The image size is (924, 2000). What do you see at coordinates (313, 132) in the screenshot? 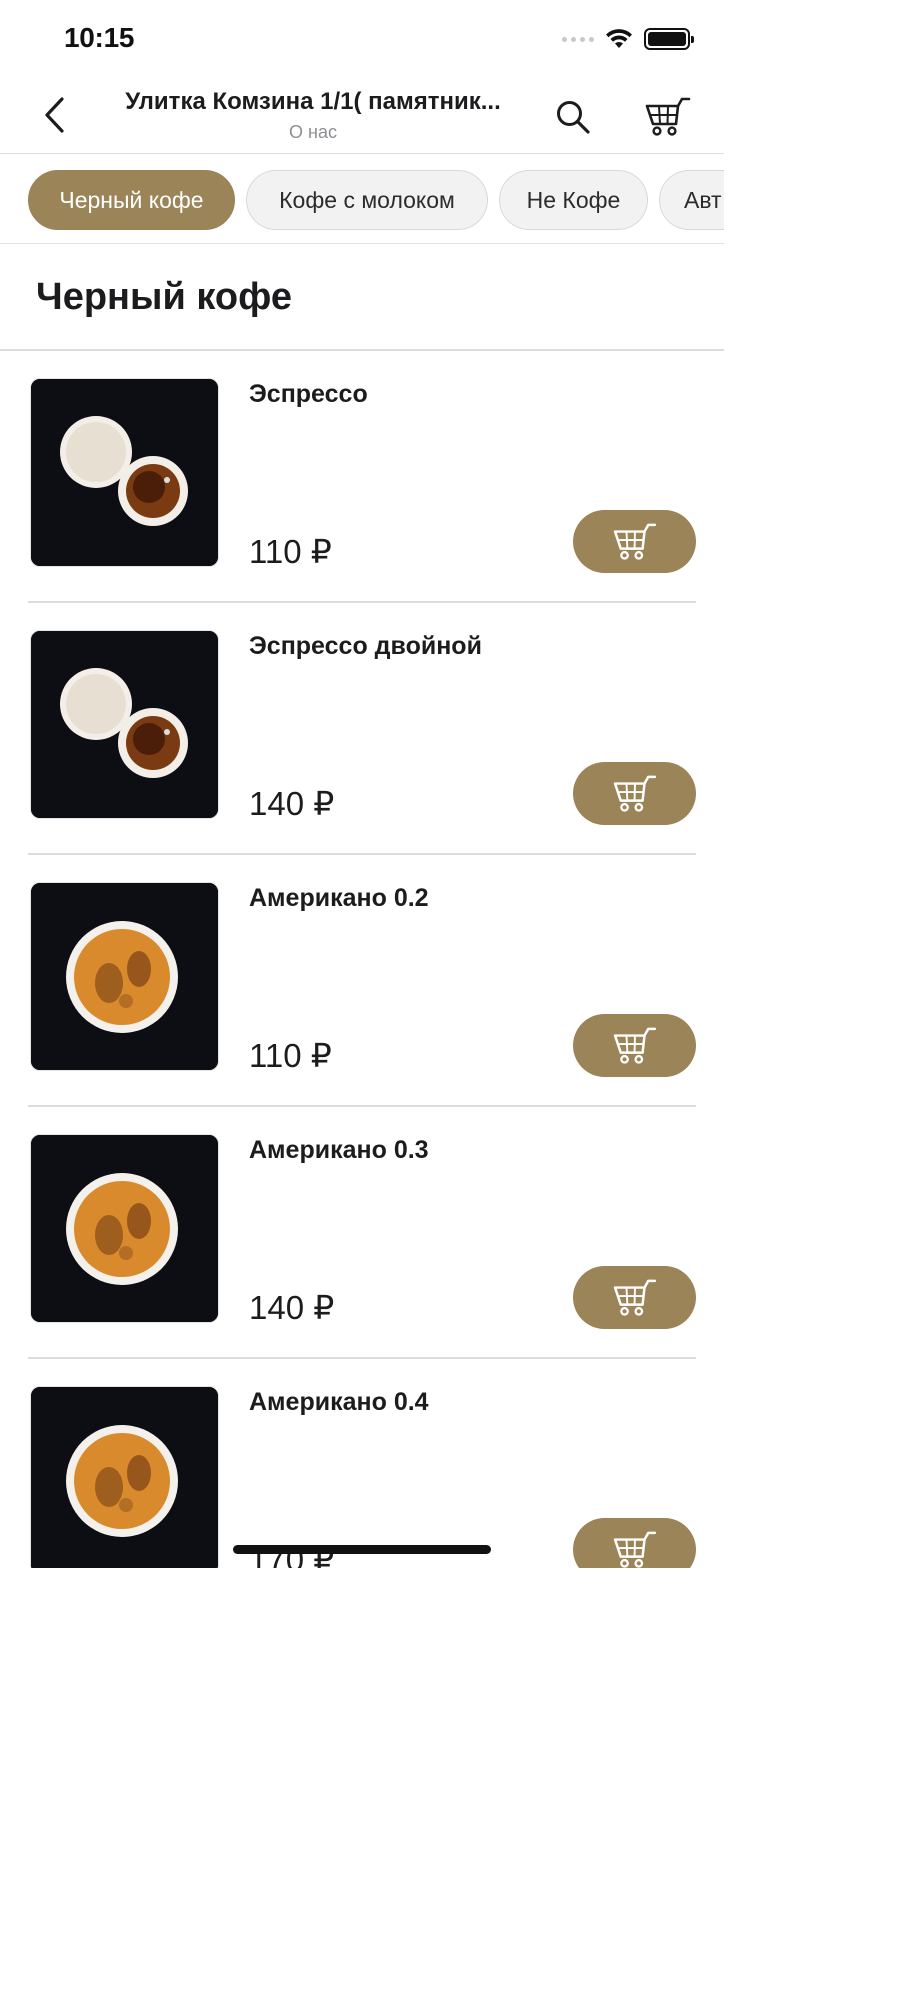
I see `nav-subtitle-about: О нас` at bounding box center [313, 132].